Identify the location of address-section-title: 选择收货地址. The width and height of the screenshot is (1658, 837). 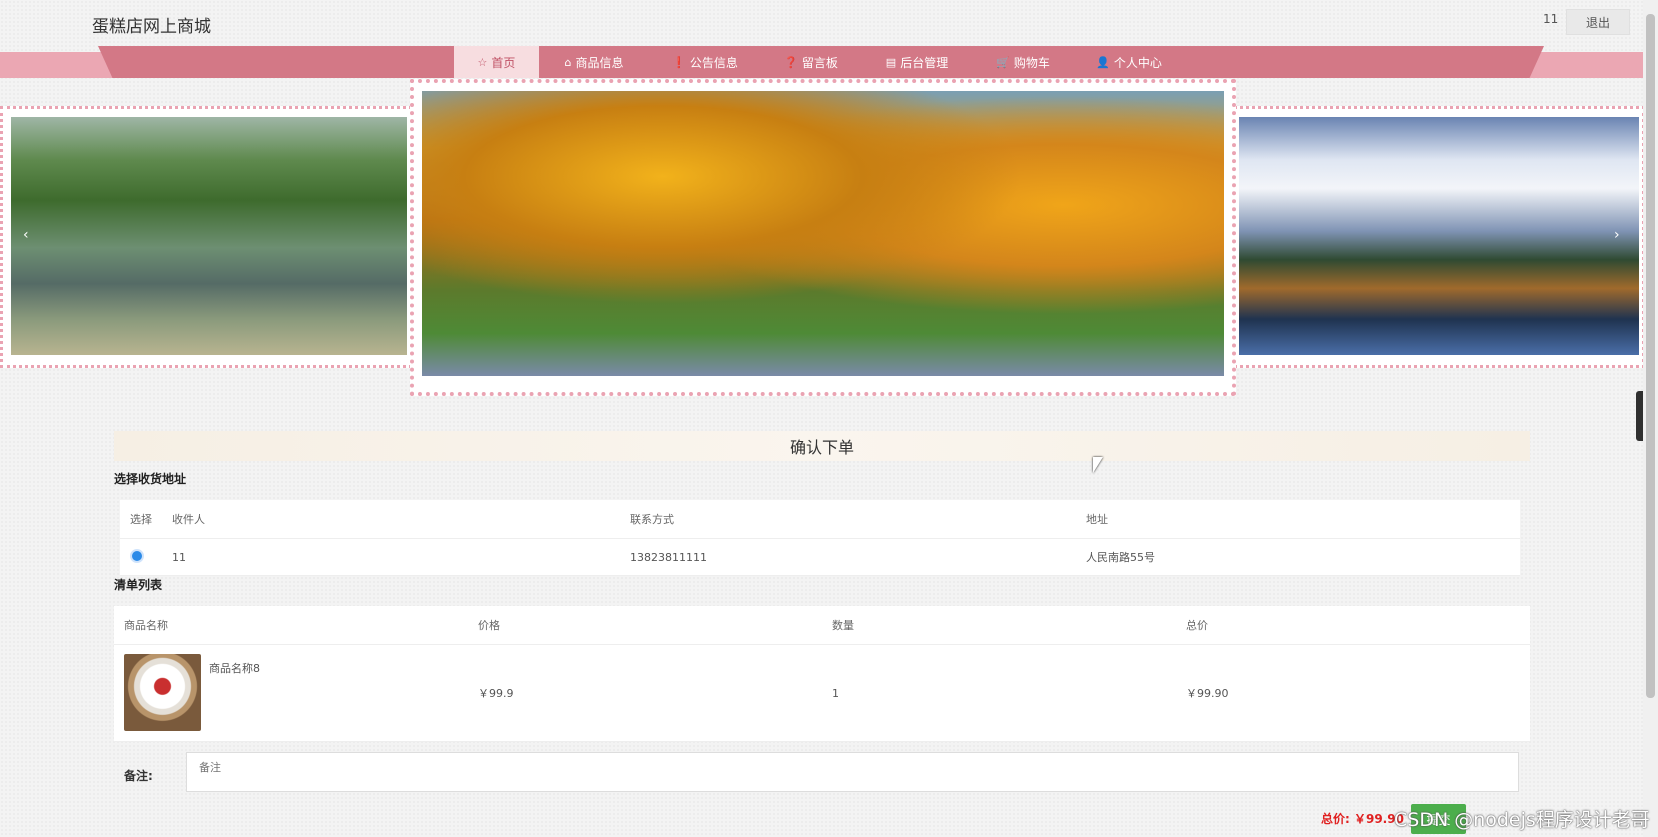
(150, 479).